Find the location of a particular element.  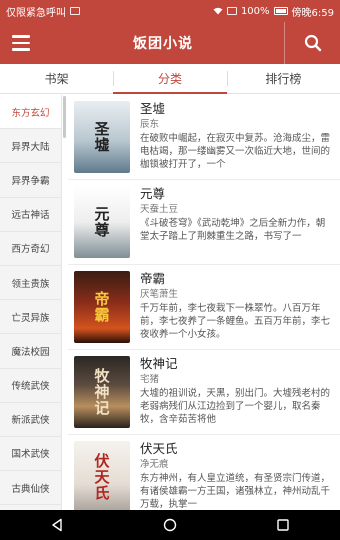

sidebar-item-gudian-xianxia: 古典仙侠 is located at coordinates (30, 488).